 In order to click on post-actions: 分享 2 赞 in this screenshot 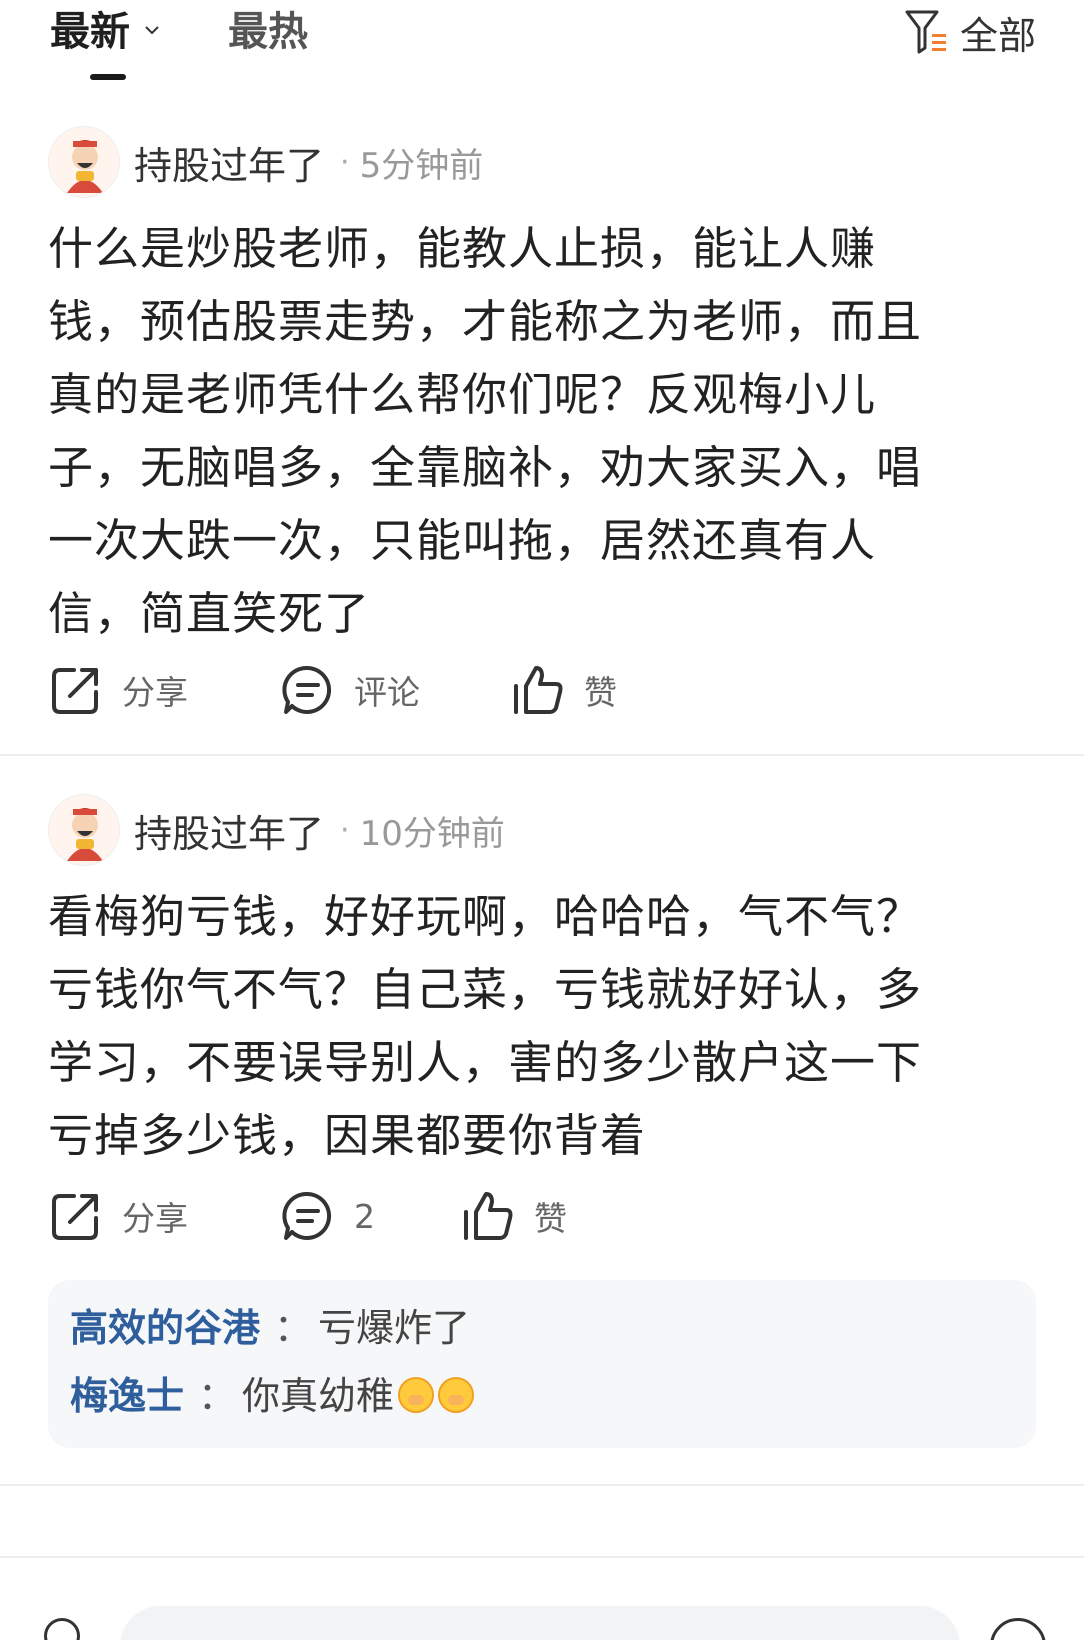, I will do `click(498, 1216)`.